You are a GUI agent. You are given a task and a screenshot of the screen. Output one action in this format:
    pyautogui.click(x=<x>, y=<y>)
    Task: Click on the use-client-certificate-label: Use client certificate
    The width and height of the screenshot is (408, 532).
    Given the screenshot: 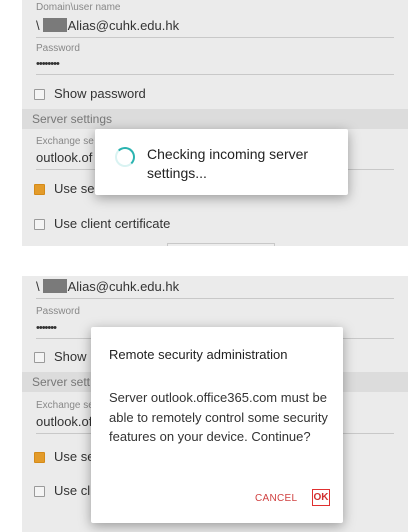 What is the action you would take?
    pyautogui.click(x=112, y=223)
    